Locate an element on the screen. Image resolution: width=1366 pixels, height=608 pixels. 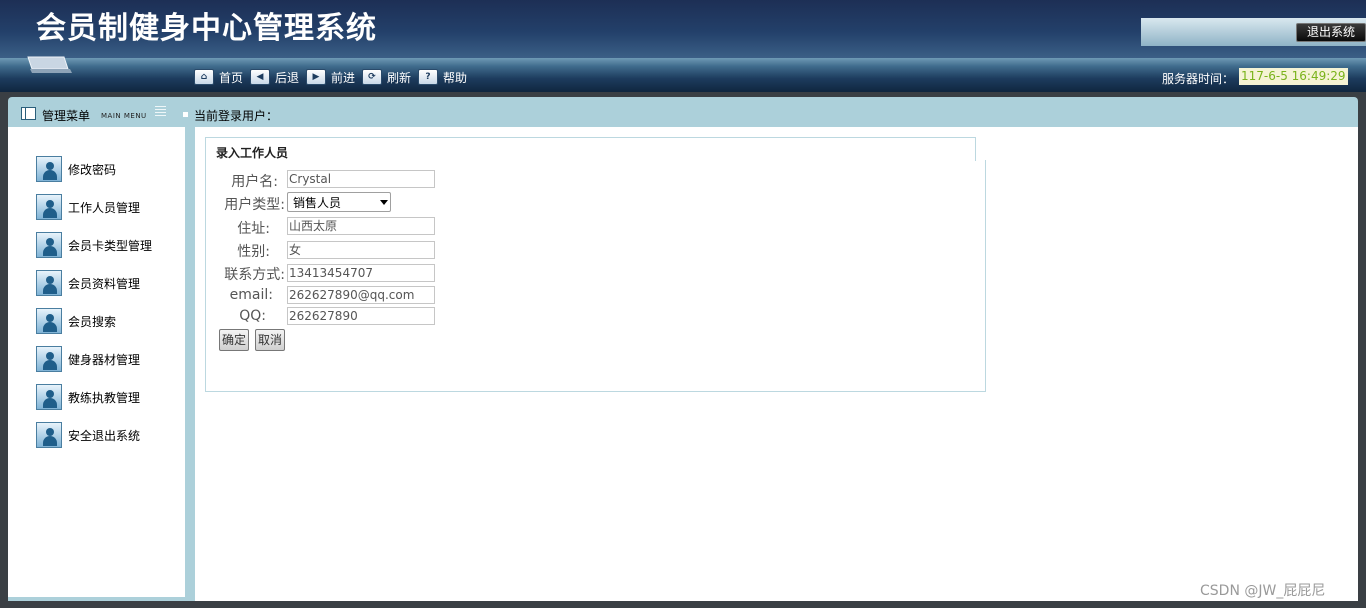
username-label: 用户名: is located at coordinates (254, 182).